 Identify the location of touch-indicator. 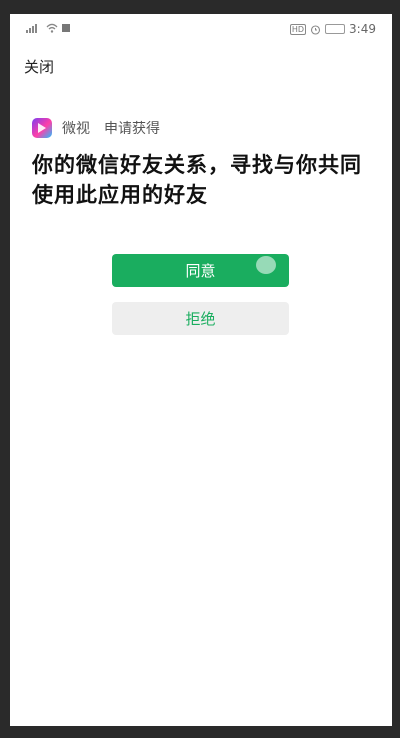
(266, 265).